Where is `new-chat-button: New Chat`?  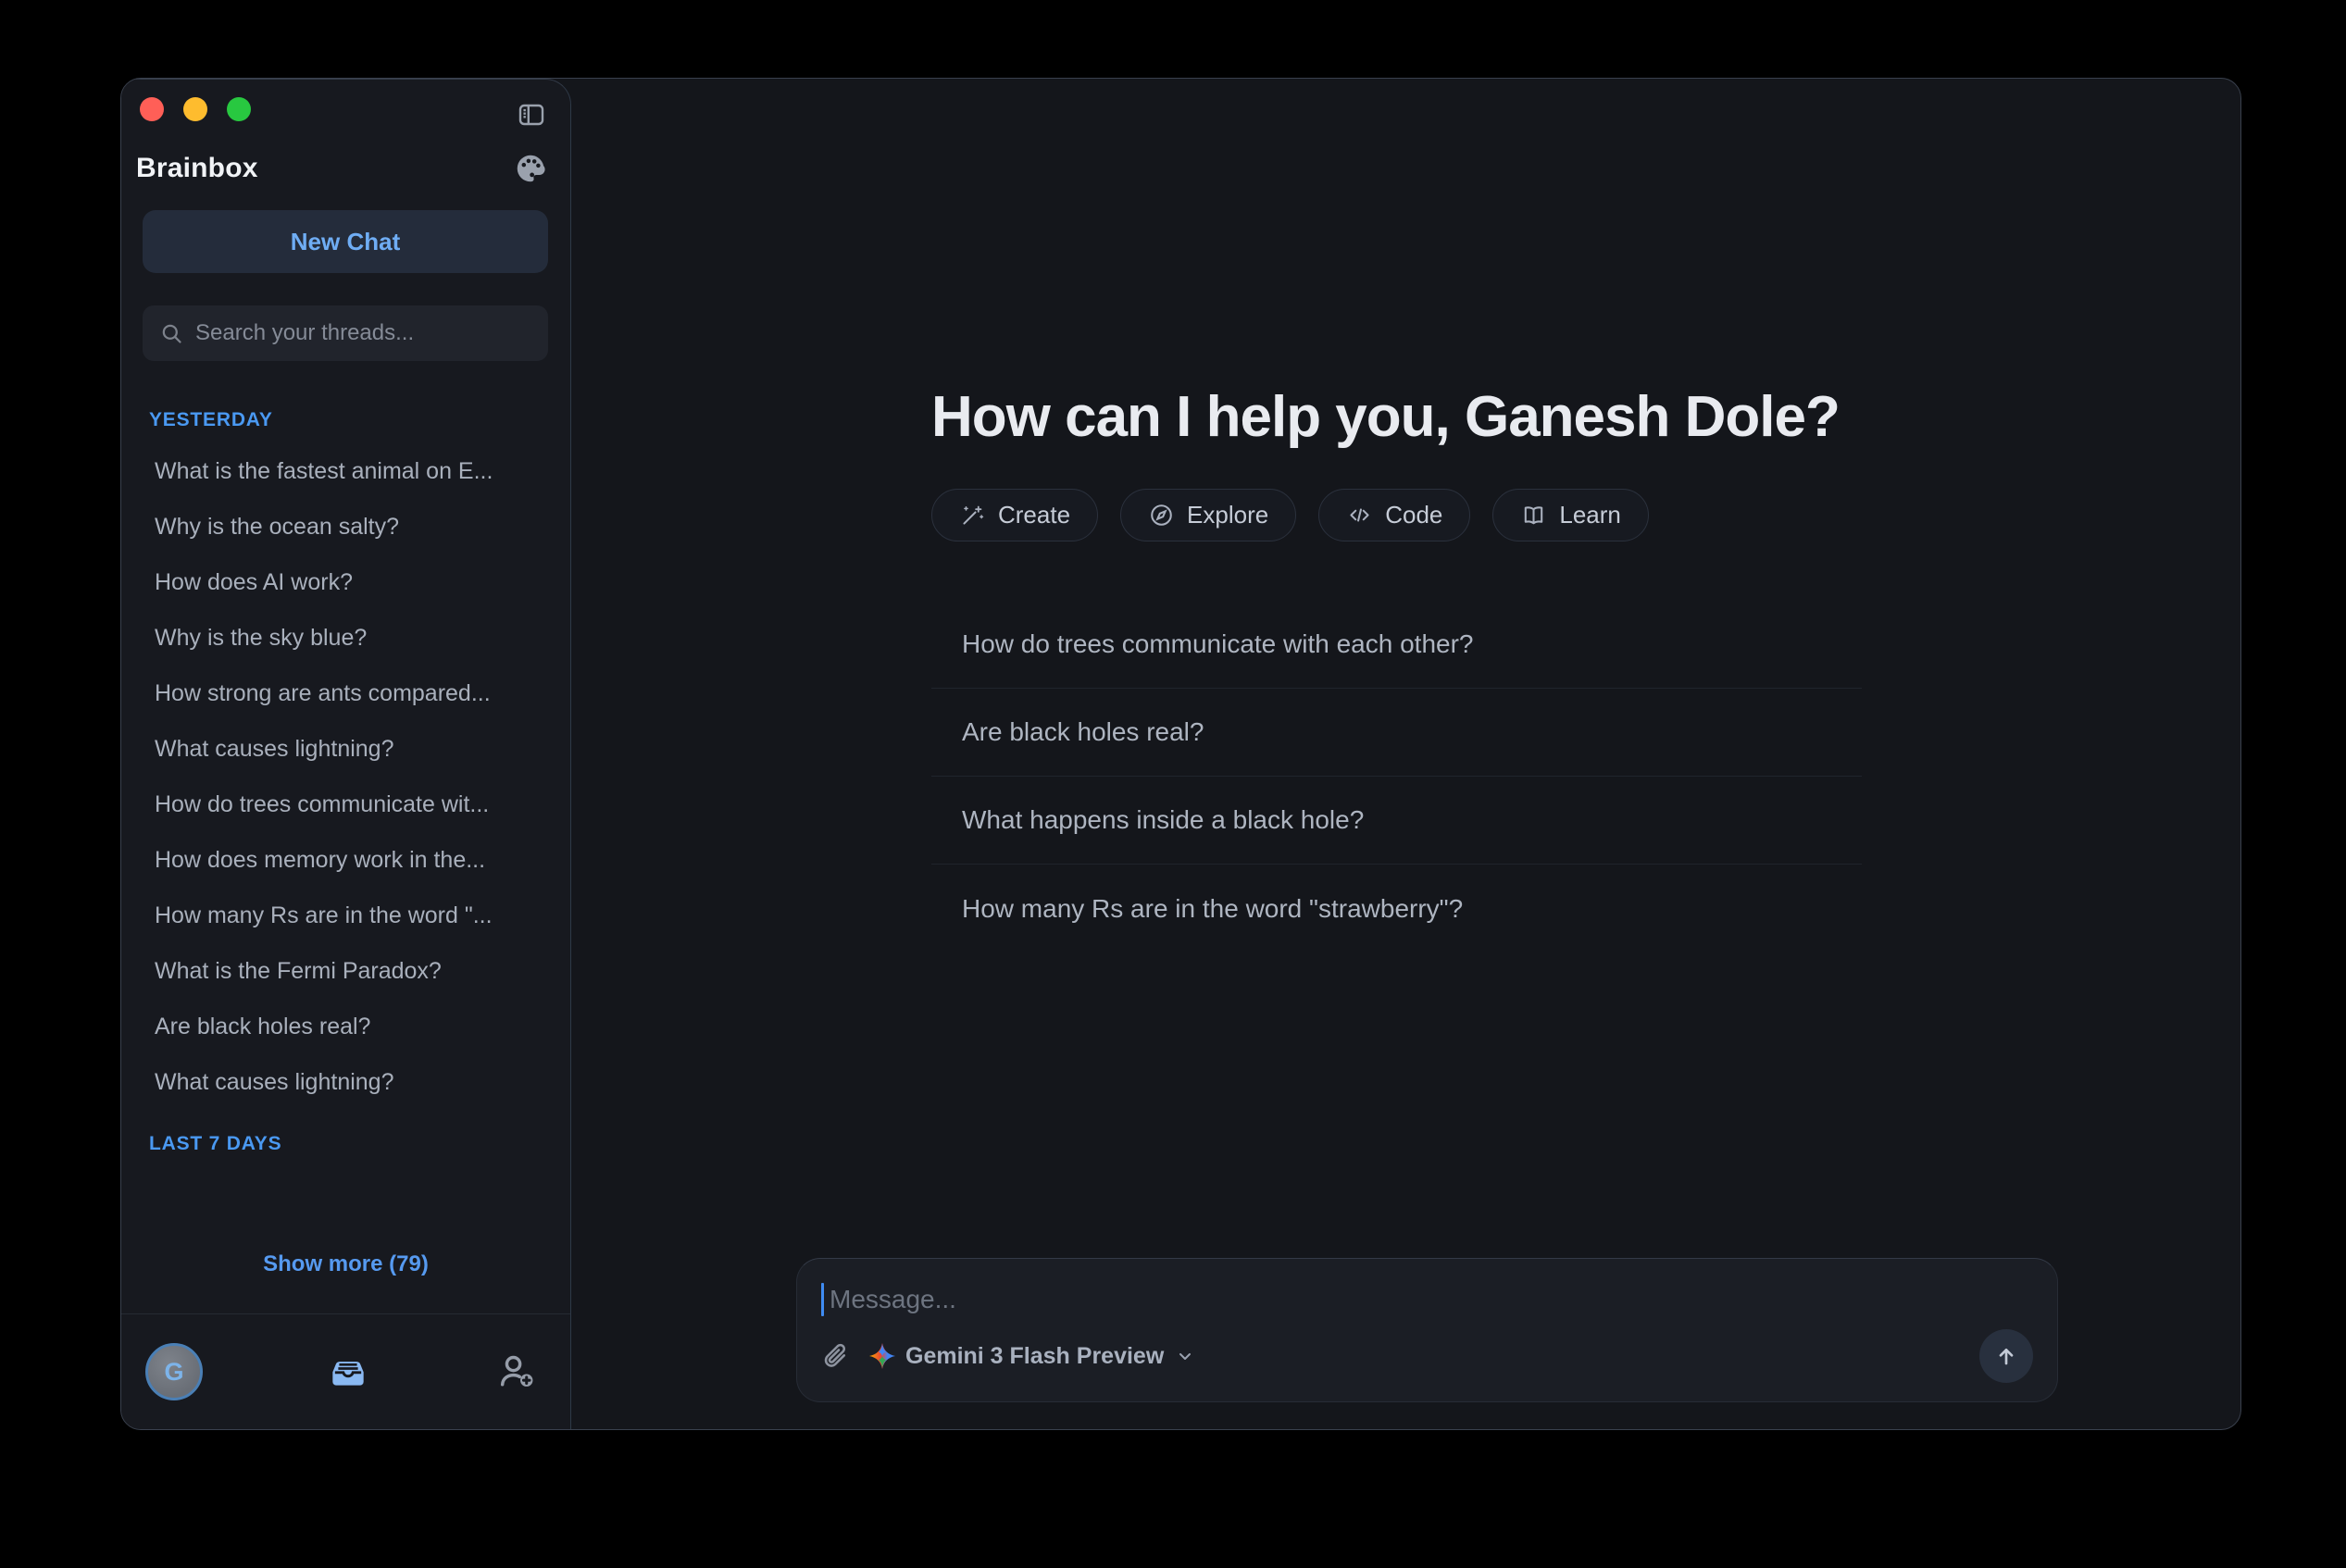 new-chat-button: New Chat is located at coordinates (345, 241).